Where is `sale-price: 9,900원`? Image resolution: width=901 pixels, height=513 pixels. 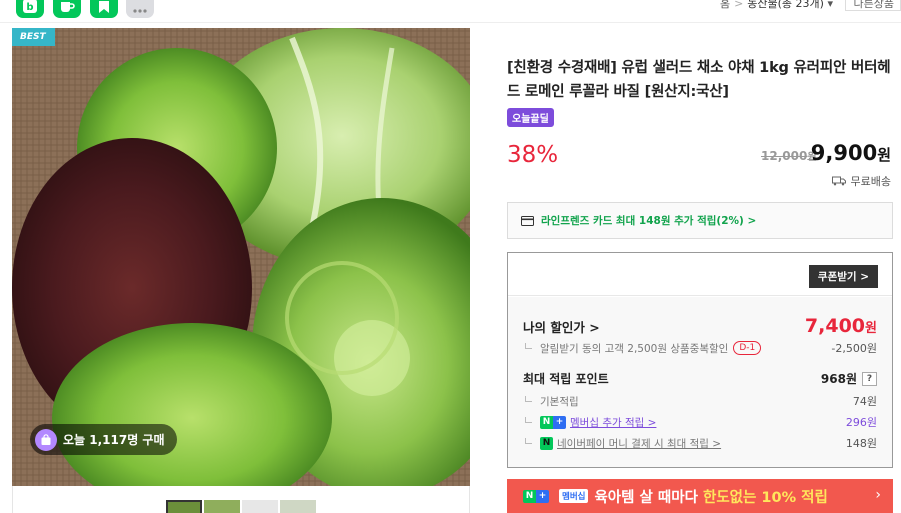
sale-price: 9,900원 is located at coordinates (851, 153).